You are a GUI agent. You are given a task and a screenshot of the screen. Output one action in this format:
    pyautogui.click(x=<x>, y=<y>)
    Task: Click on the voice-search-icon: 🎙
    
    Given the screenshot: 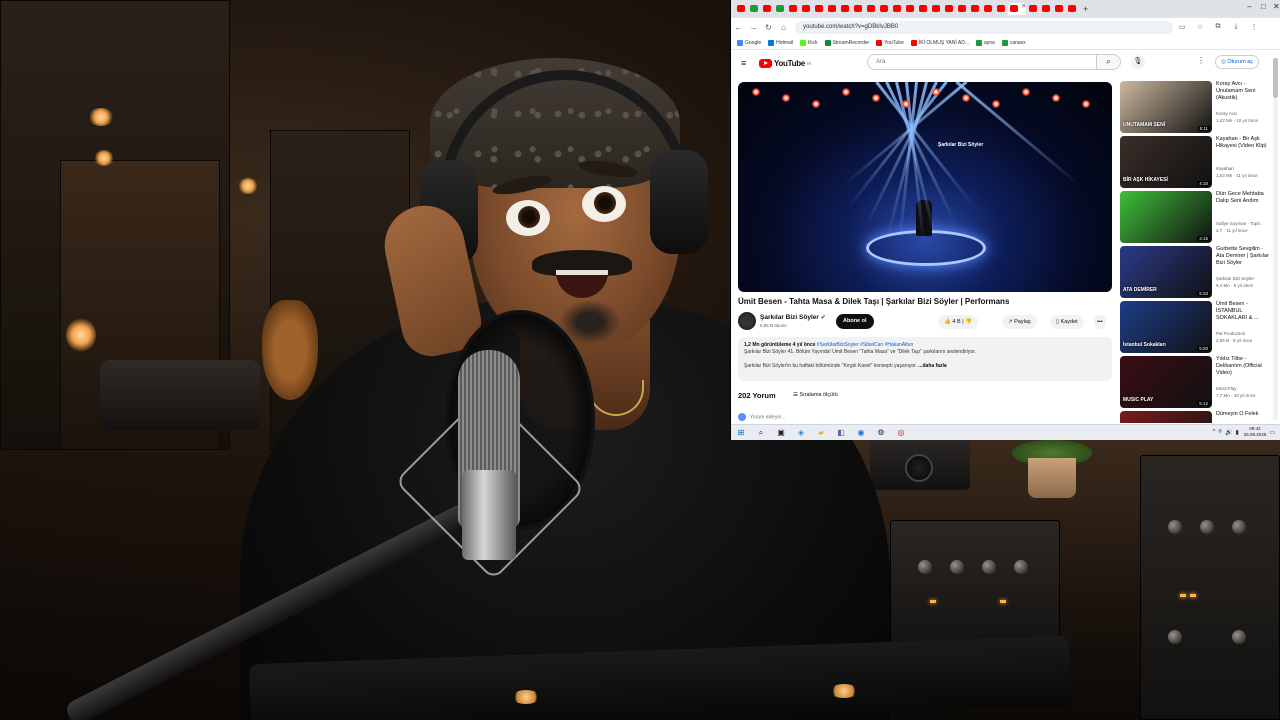 What is the action you would take?
    pyautogui.click(x=1138, y=62)
    